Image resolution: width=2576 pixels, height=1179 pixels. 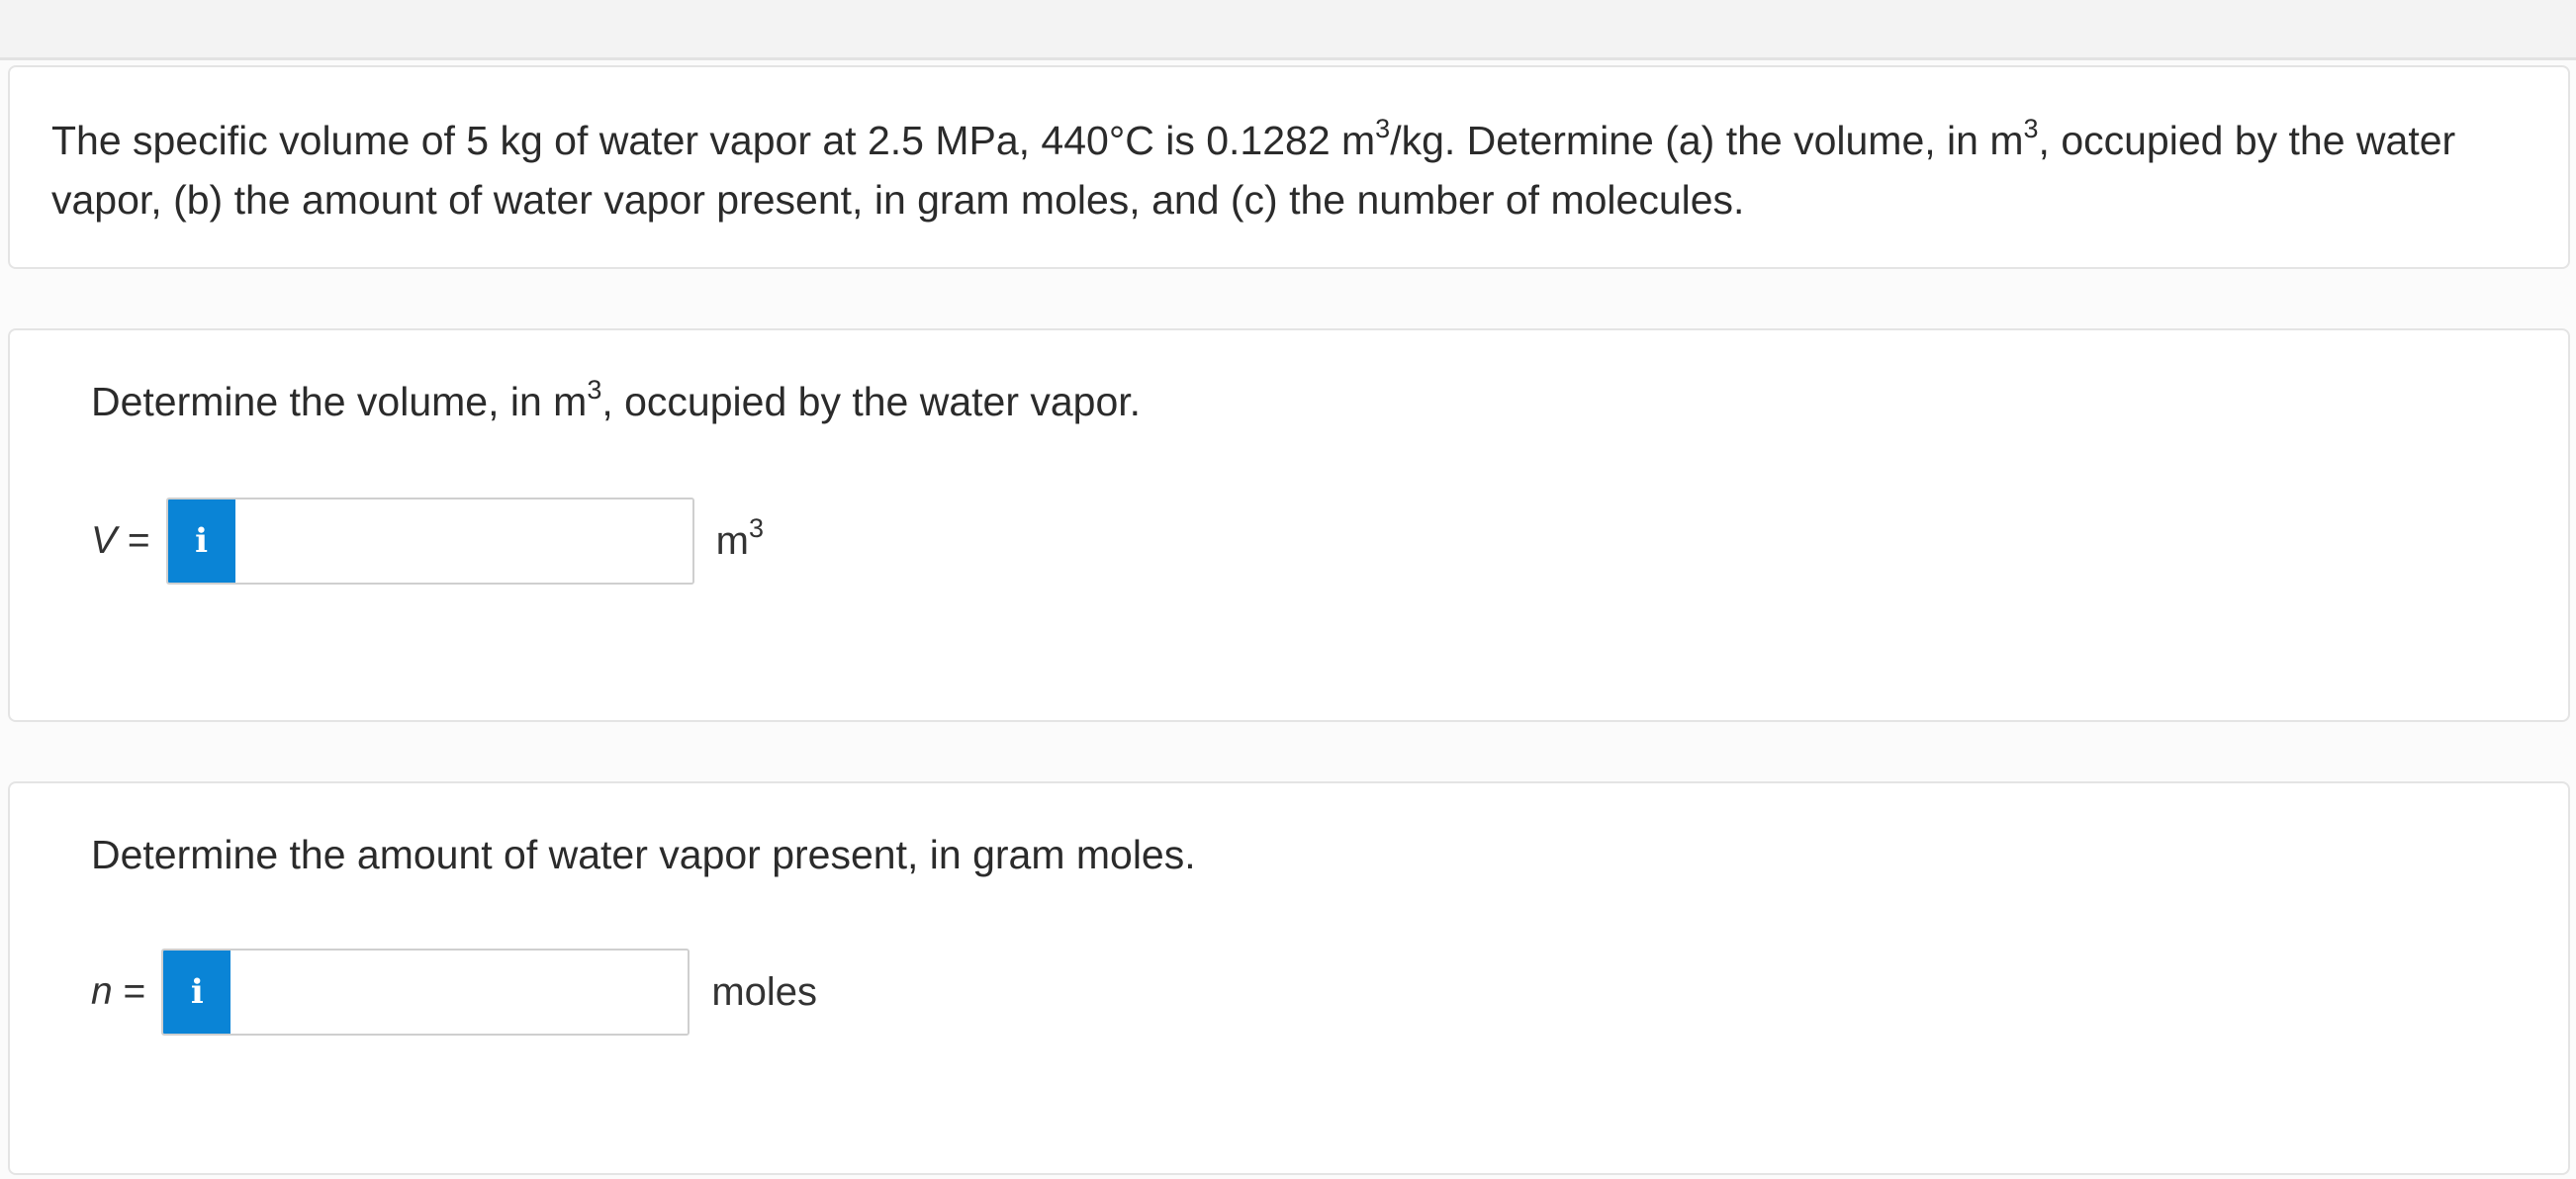 I want to click on volume-unit-superscript: 3, so click(x=756, y=528).